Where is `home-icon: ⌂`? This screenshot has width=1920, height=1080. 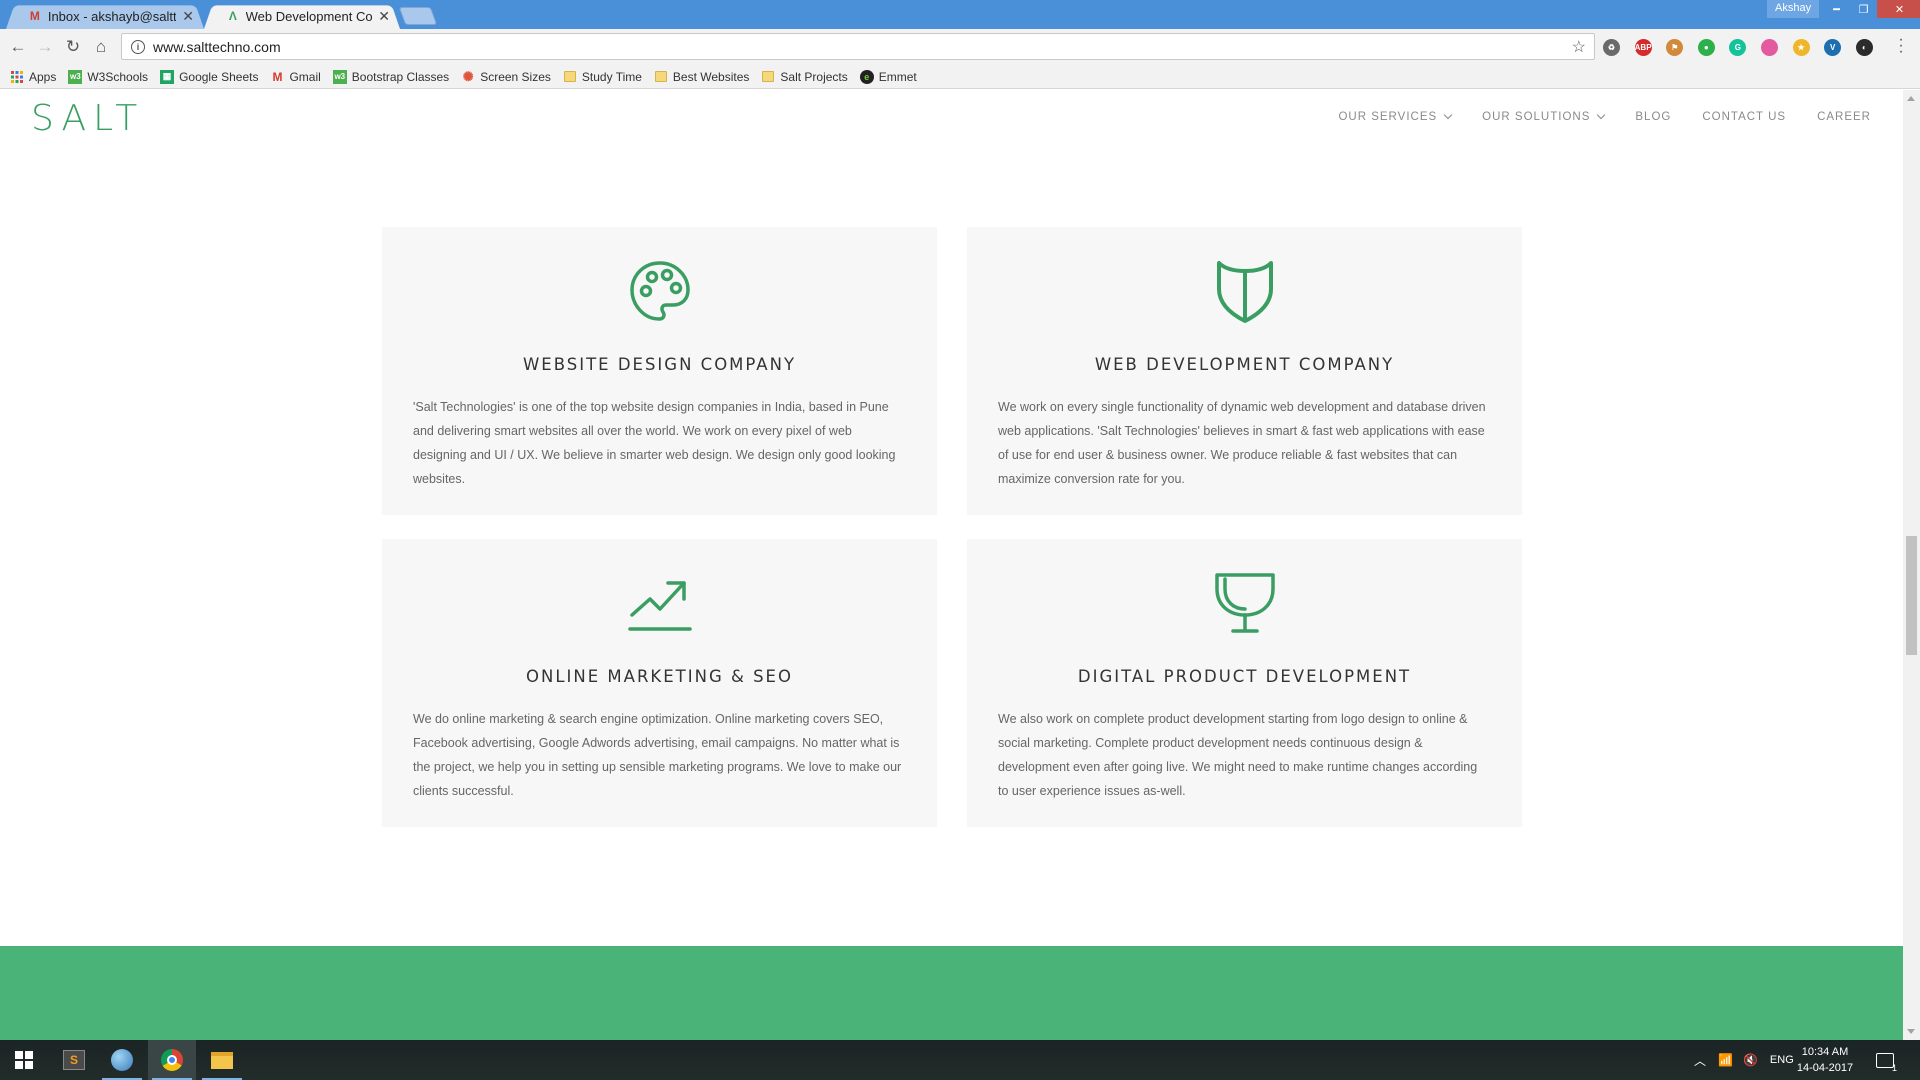 home-icon: ⌂ is located at coordinates (101, 47).